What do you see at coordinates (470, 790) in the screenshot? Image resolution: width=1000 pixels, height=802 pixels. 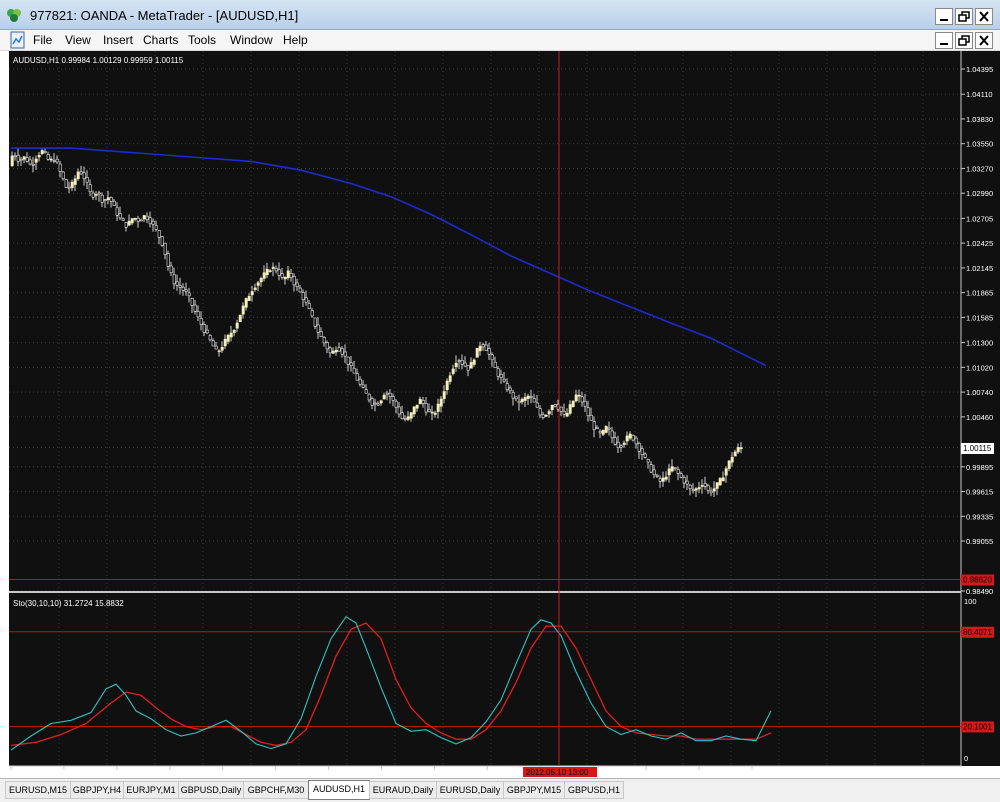 I see `chart-tab-eurusd-daily: EURUSD,Daily` at bounding box center [470, 790].